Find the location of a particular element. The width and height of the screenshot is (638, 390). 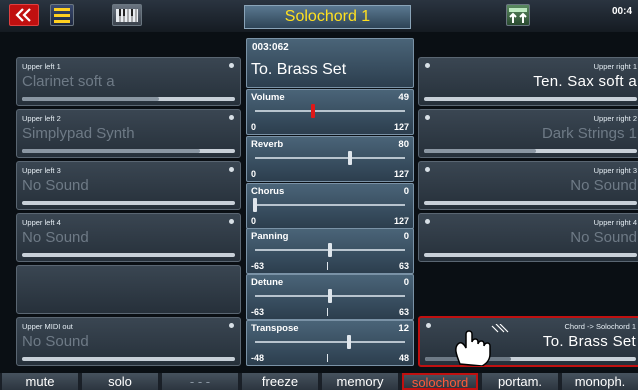

detune-slider: Detune 0 -63 63 is located at coordinates (330, 297).